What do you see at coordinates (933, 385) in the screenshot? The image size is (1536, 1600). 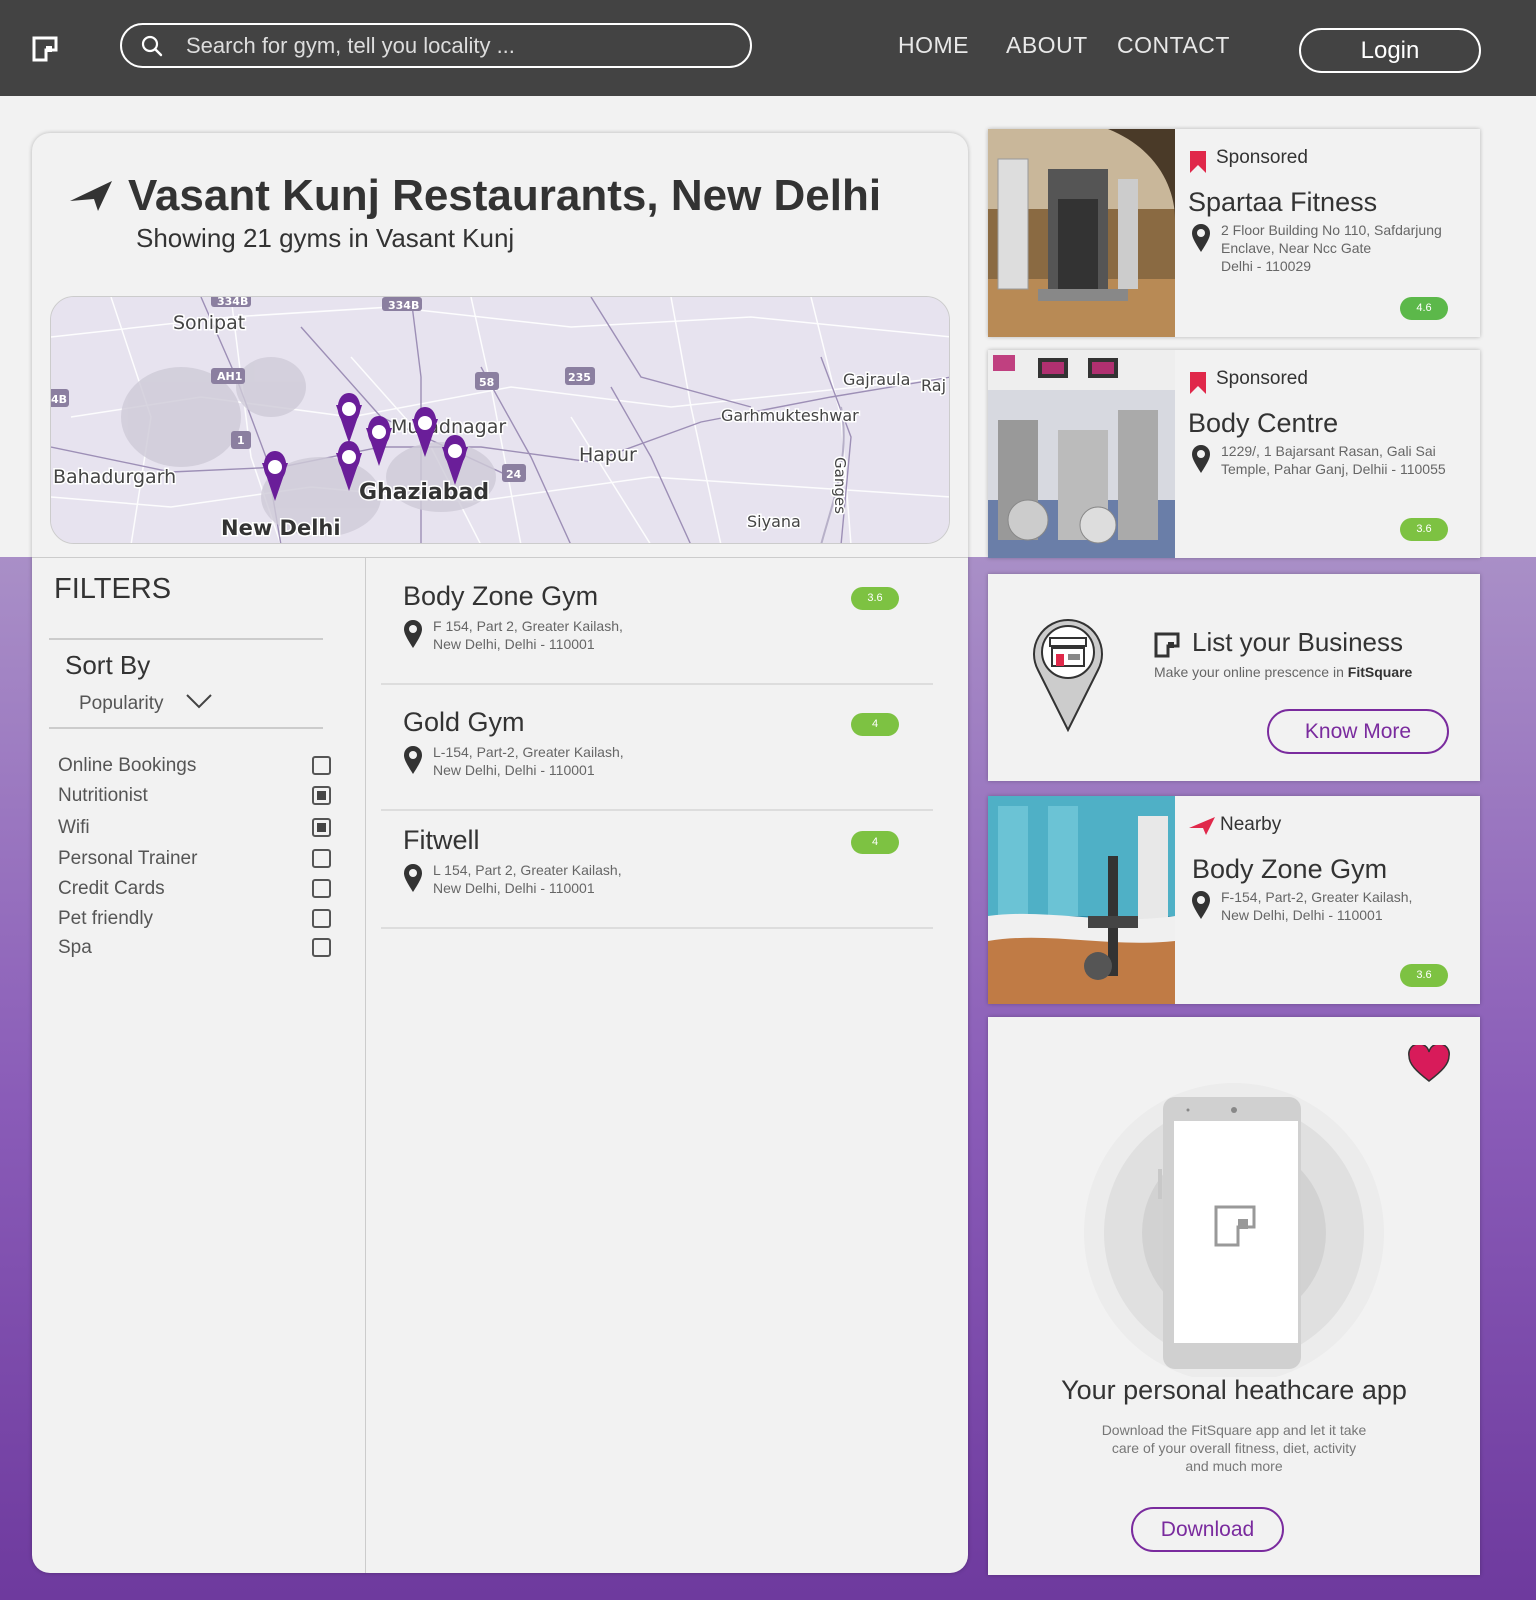 I see `map-label: Raj` at bounding box center [933, 385].